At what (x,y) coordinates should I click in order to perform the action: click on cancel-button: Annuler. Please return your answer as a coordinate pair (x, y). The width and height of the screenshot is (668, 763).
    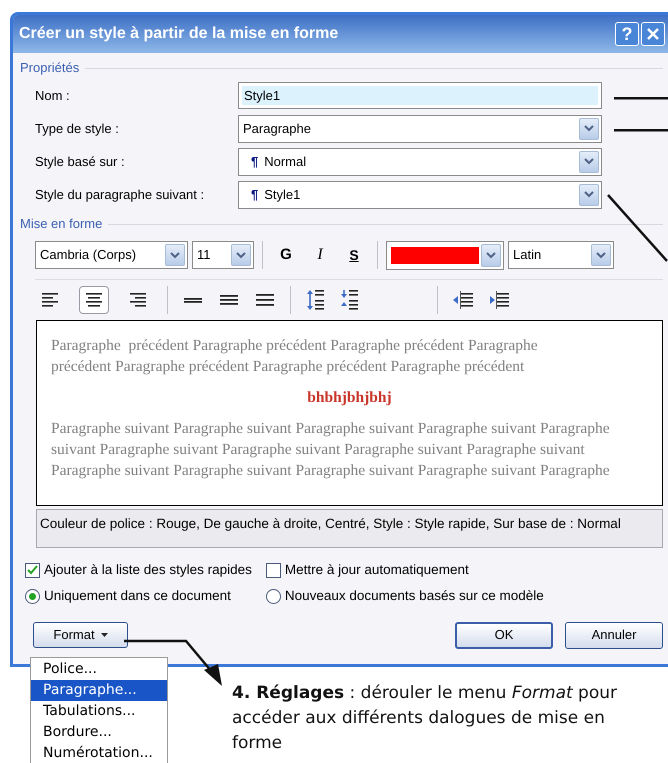
    Looking at the image, I should click on (614, 635).